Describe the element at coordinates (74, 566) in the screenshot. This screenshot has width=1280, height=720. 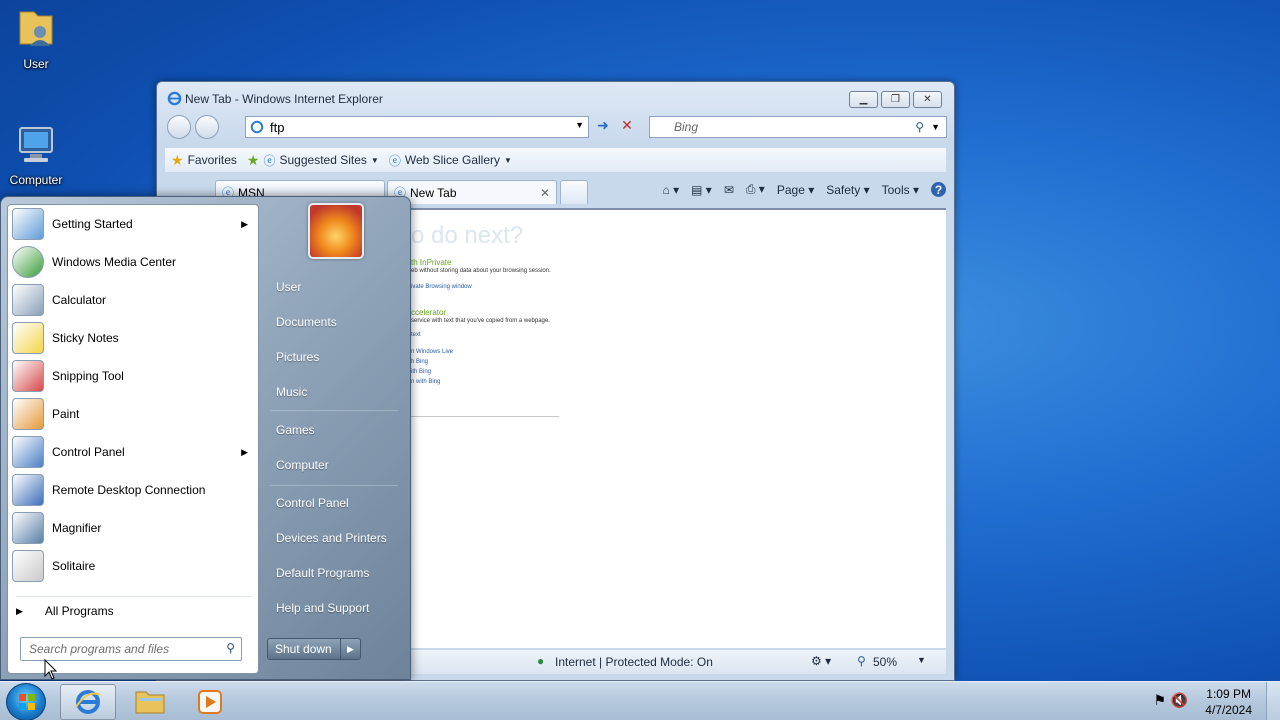
I see `program-label: Solitaire` at that location.